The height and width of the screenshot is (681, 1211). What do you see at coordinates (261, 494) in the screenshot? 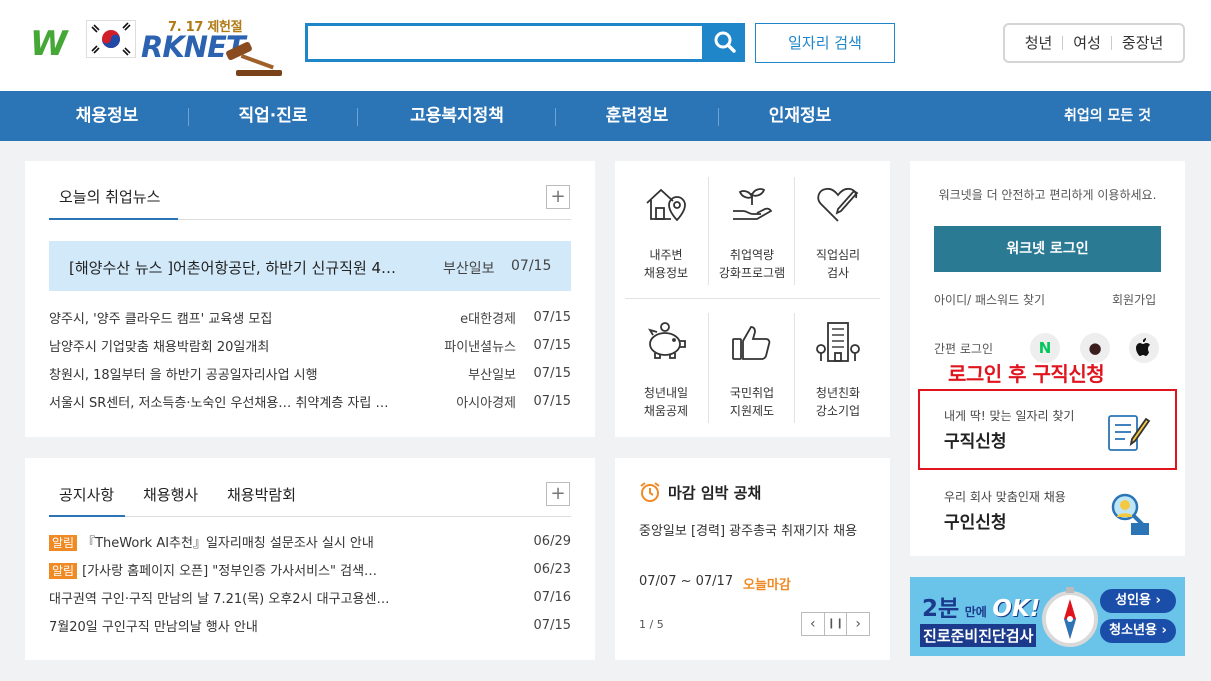
I see `tab-job-fairs: 채용박람회` at bounding box center [261, 494].